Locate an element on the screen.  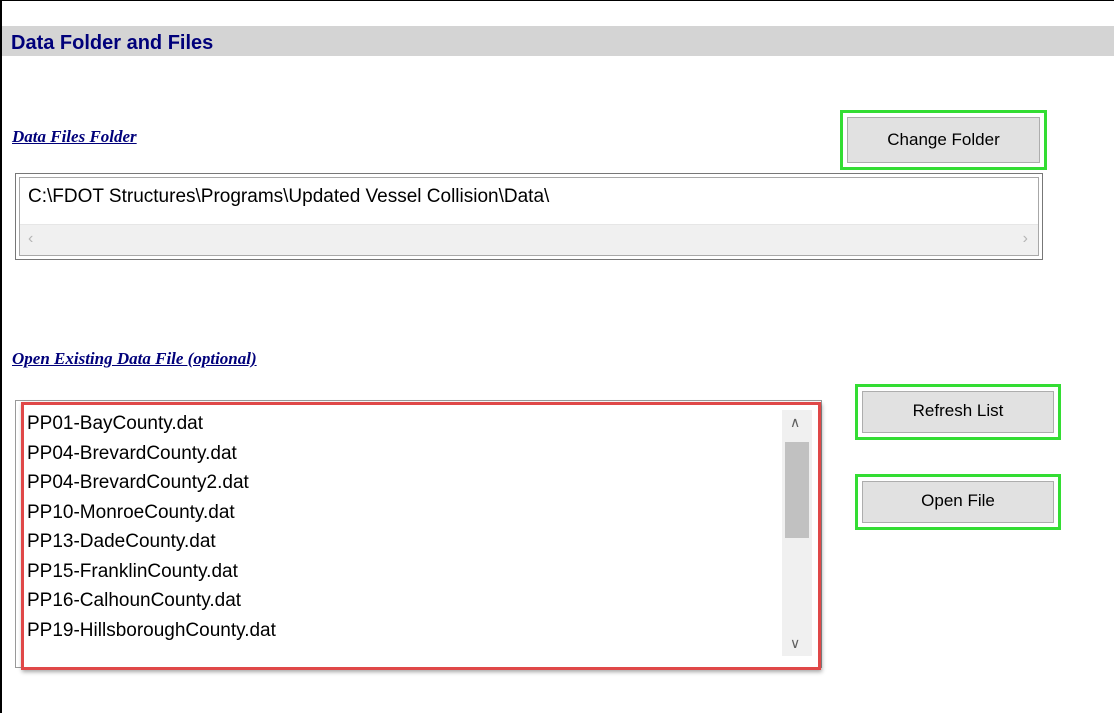
open-existing-file-label: Open Existing Data File (optional) is located at coordinates (134, 358).